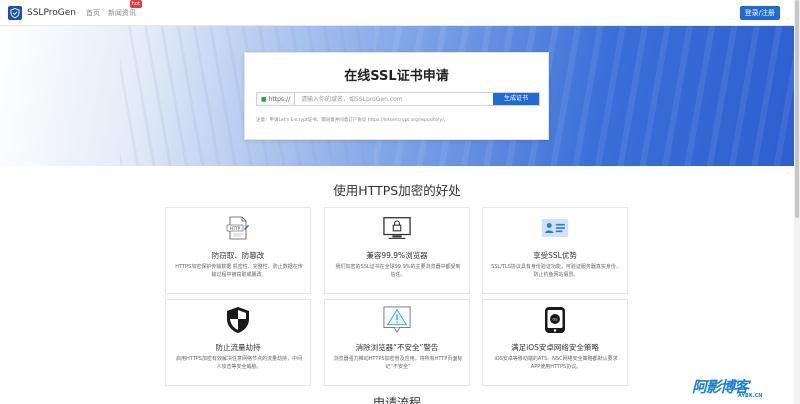 This screenshot has height=404, width=800. Describe the element at coordinates (238, 255) in the screenshot. I see `feature-title: 防窃取、防篡改` at that location.